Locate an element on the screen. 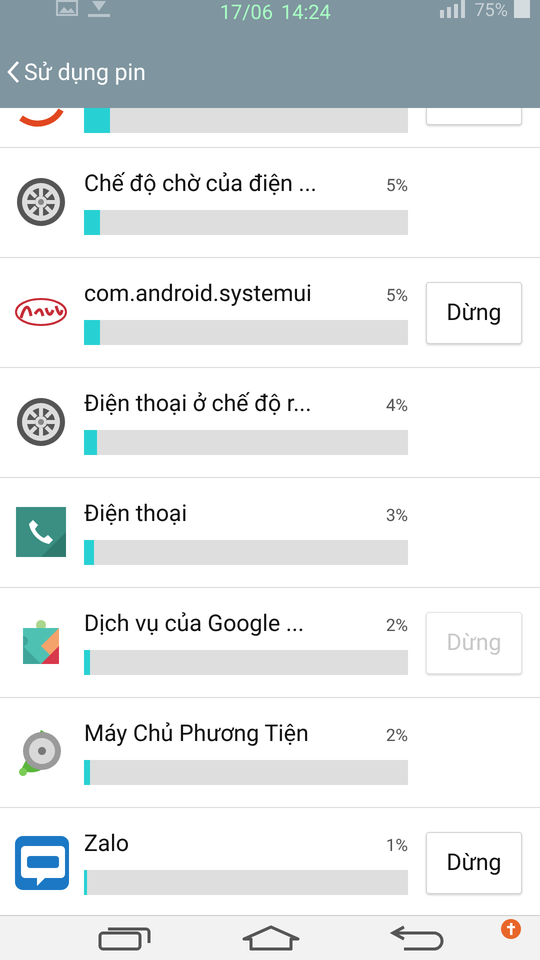 The image size is (540, 960). back-icon is located at coordinates (417, 938).